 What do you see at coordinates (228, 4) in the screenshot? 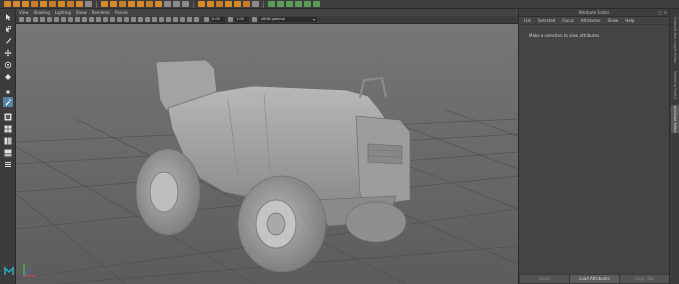
I see `hypershade-icon` at bounding box center [228, 4].